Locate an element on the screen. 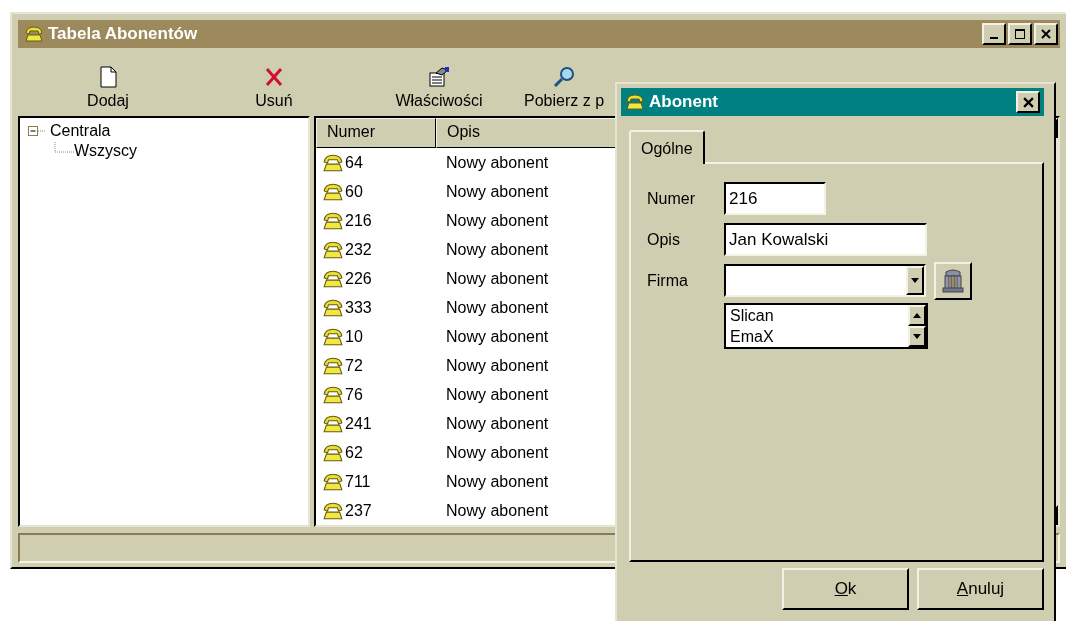 The image size is (1066, 621). scroll-down-button is located at coordinates (917, 336).